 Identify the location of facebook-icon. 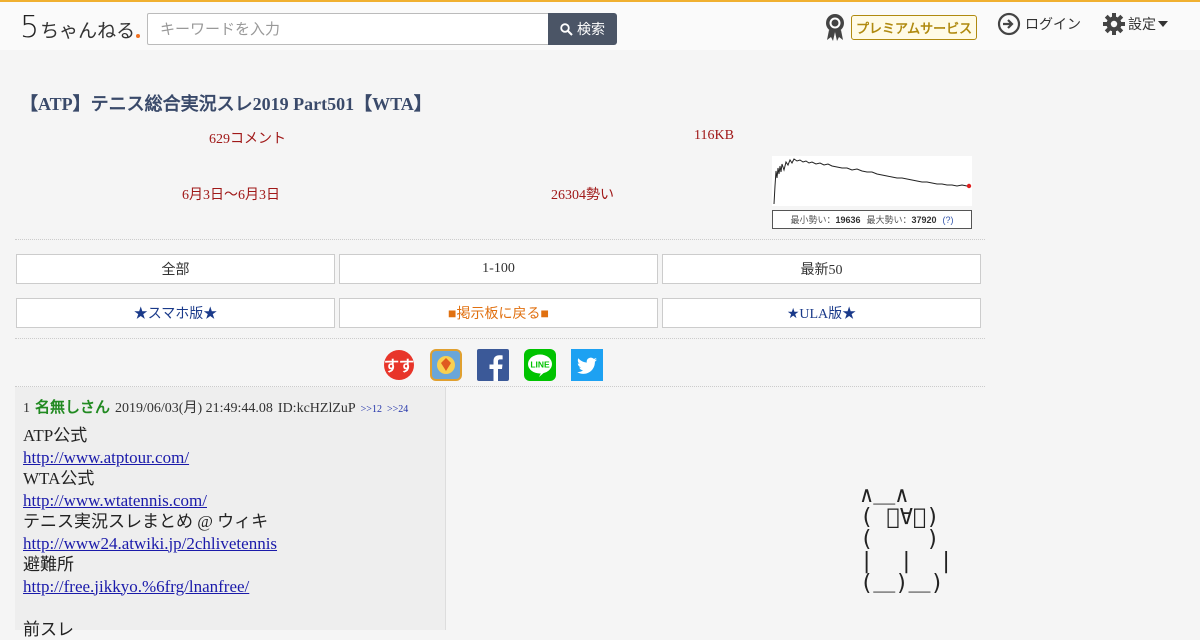
(493, 365).